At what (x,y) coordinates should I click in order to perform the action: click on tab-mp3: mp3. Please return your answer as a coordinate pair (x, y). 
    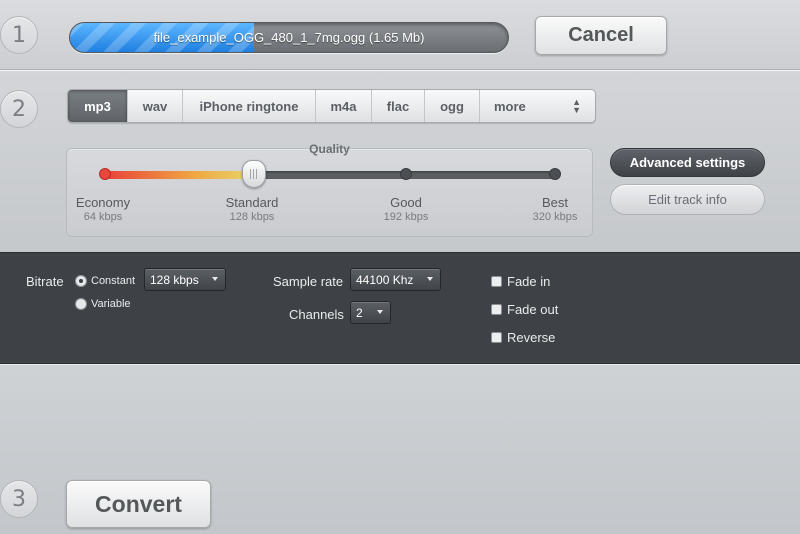
    Looking at the image, I should click on (98, 106).